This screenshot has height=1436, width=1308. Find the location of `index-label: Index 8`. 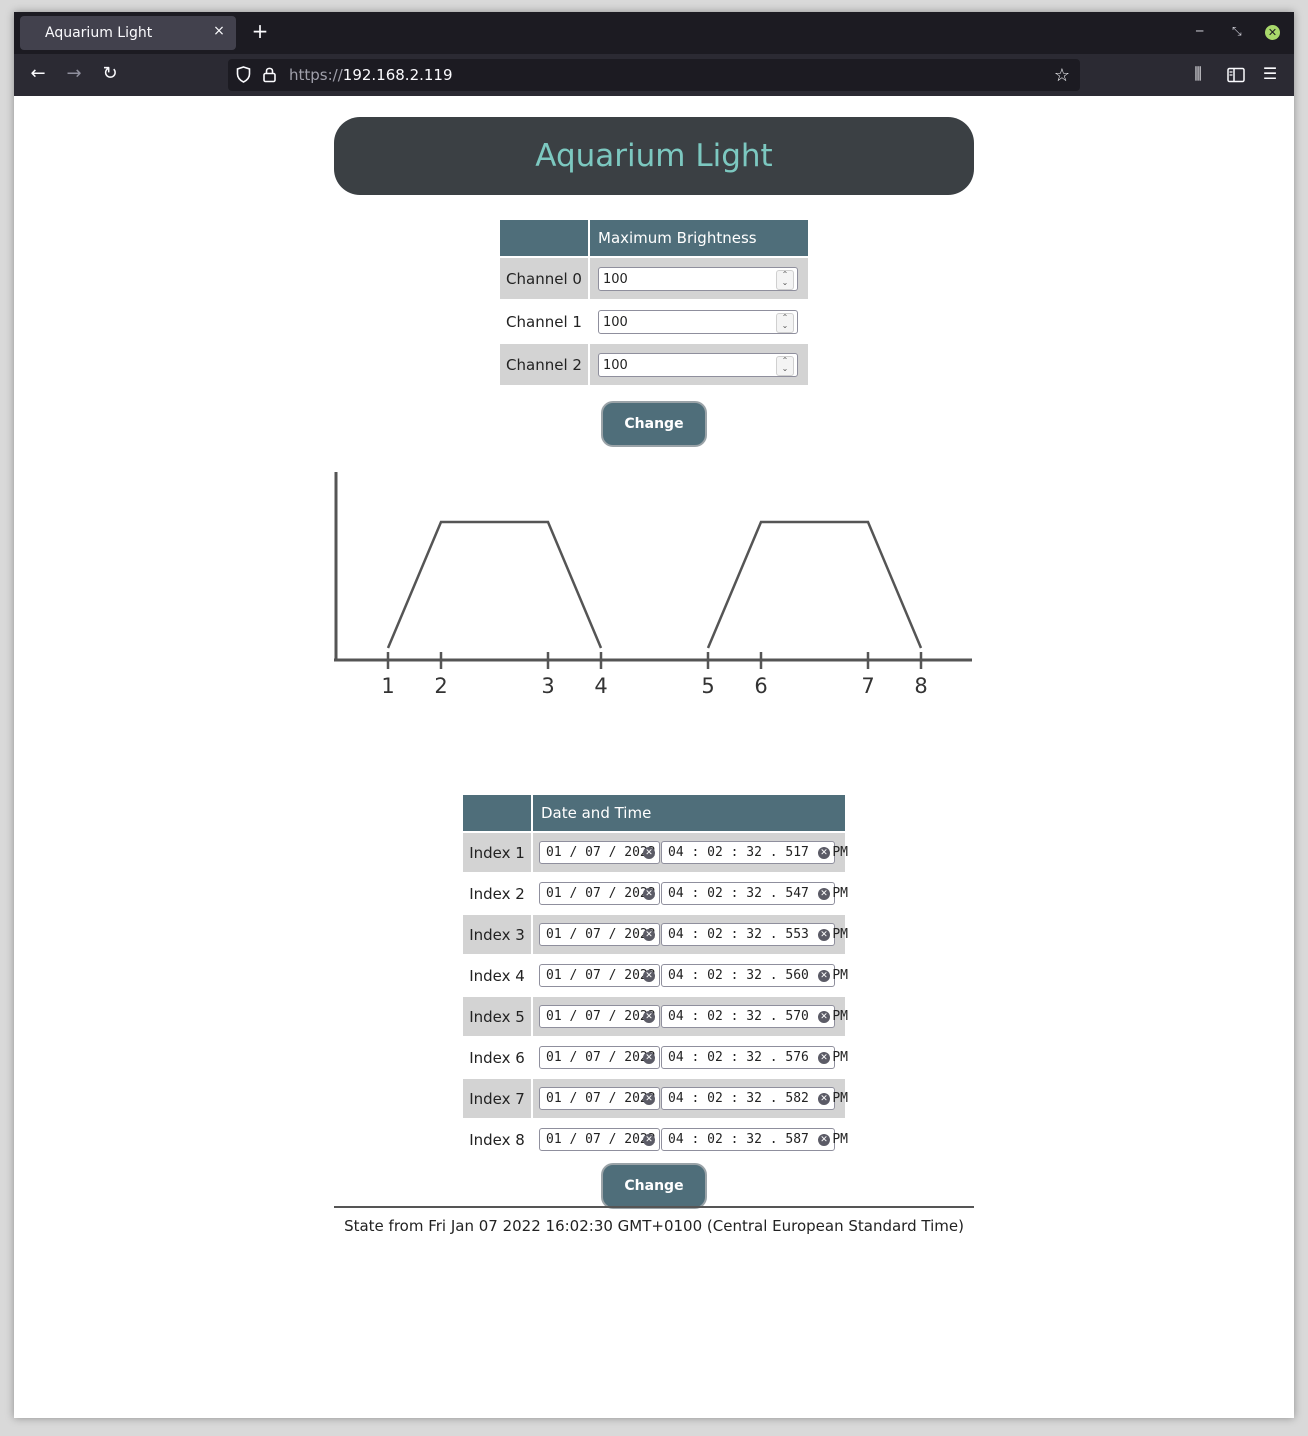

index-label: Index 8 is located at coordinates (497, 1139).